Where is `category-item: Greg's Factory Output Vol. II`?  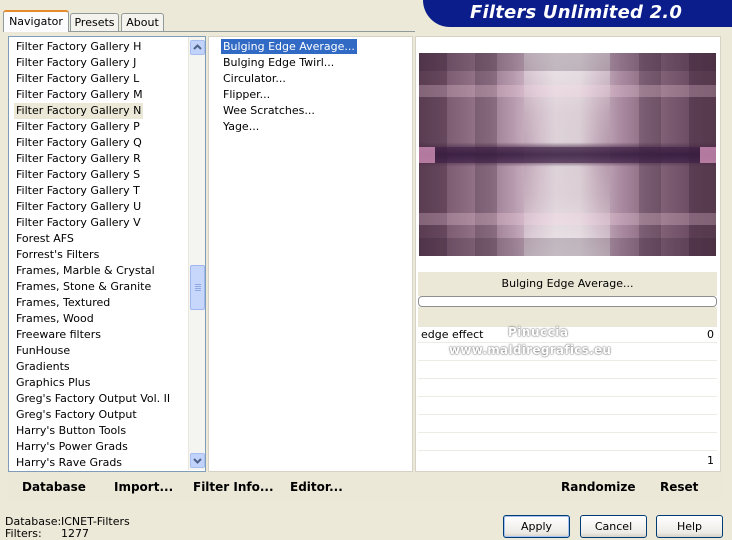
category-item: Greg's Factory Output Vol. II is located at coordinates (93, 399).